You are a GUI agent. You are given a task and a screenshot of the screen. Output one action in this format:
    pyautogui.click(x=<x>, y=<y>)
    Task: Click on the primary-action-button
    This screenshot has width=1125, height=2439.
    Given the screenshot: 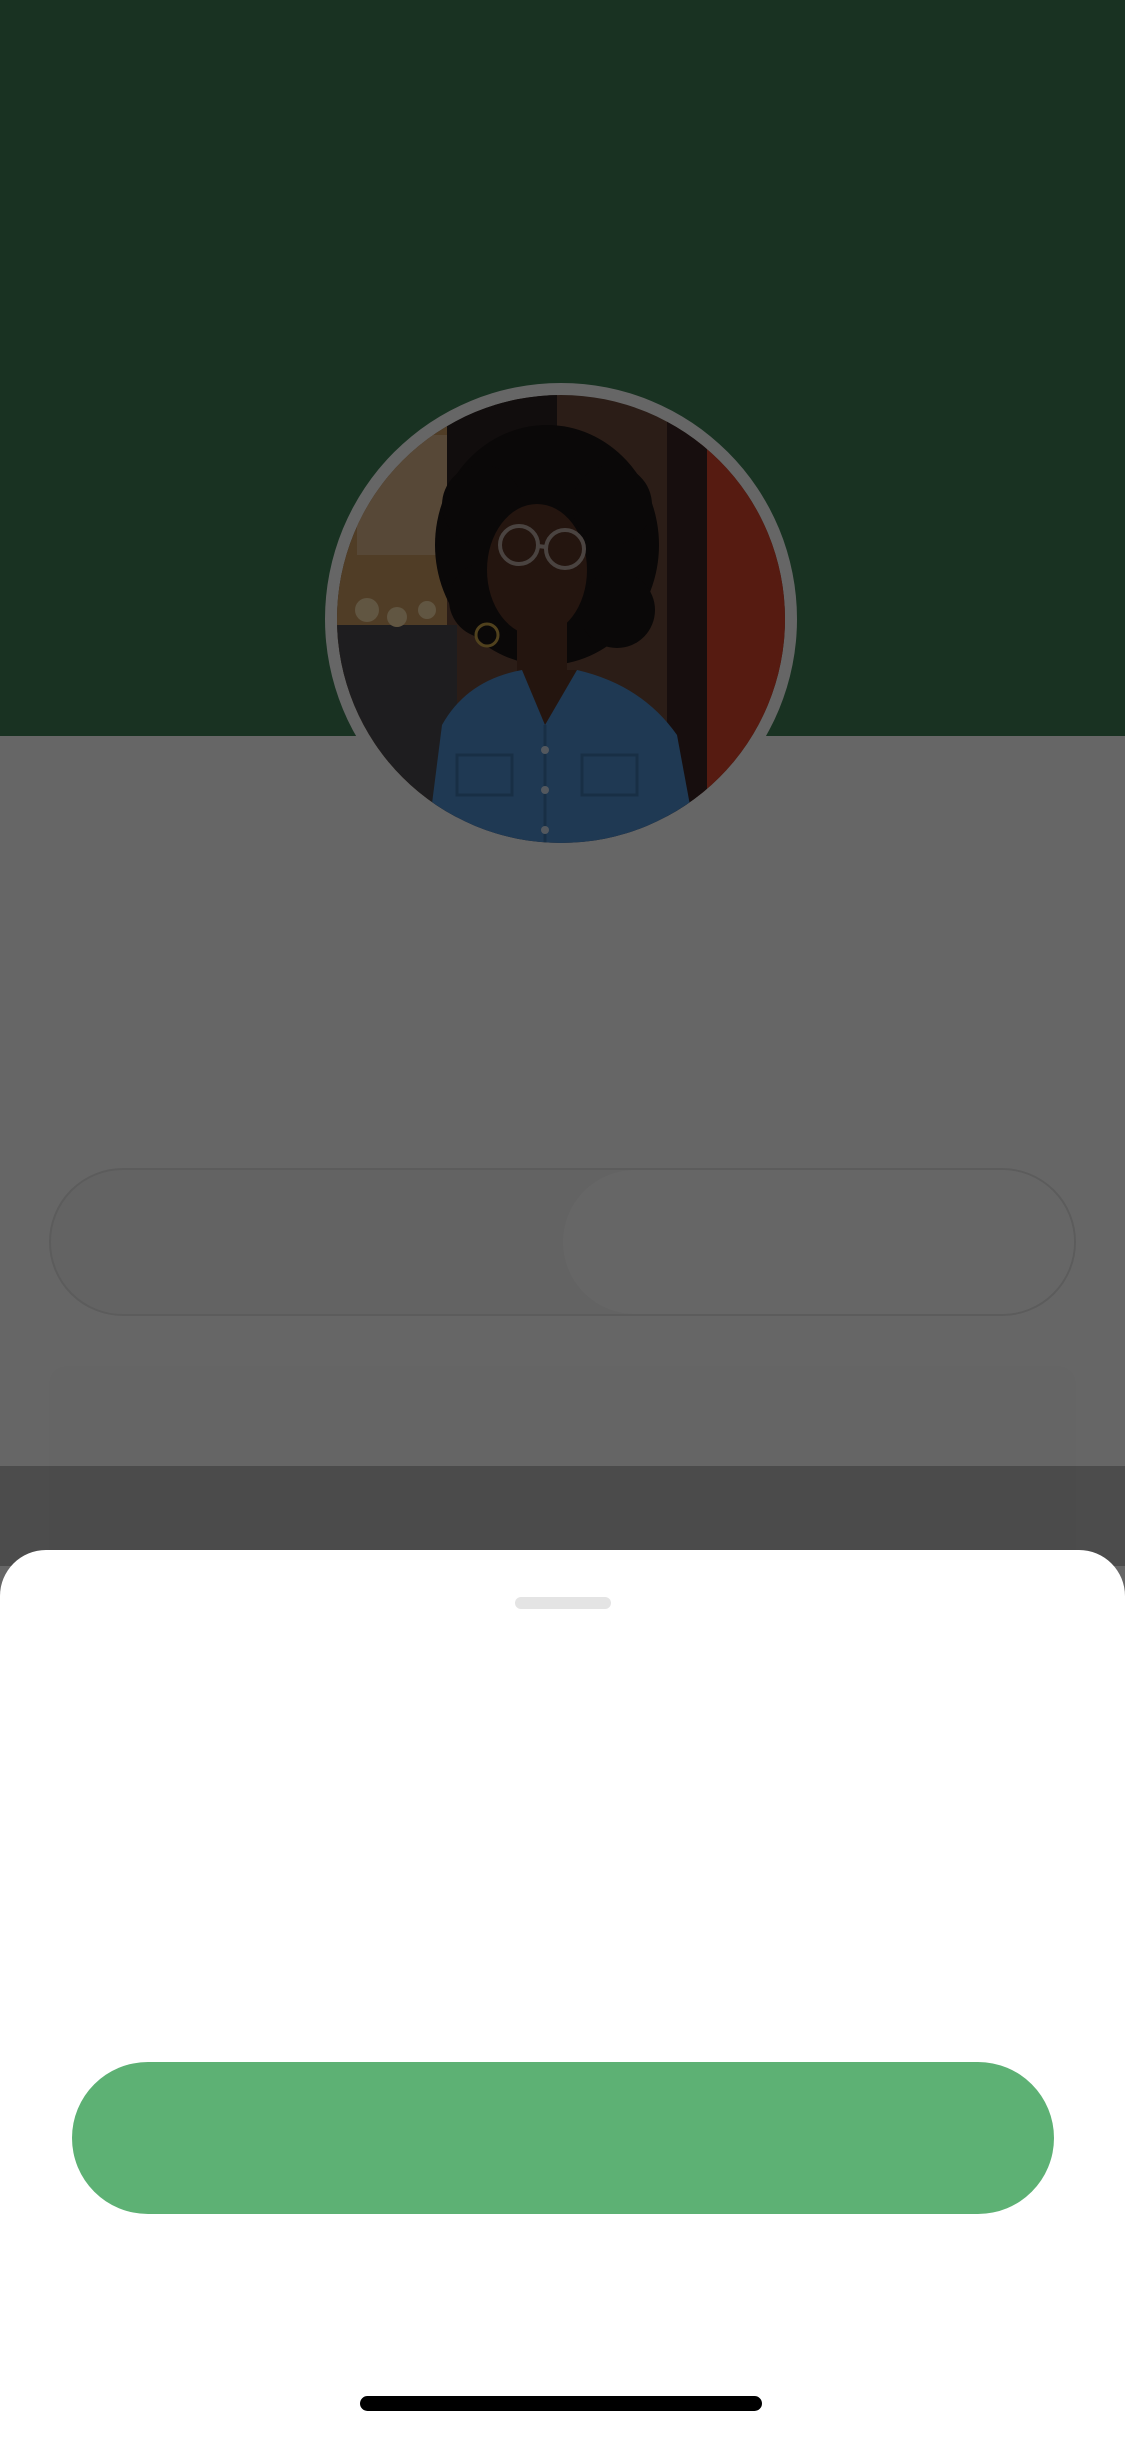 What is the action you would take?
    pyautogui.click(x=563, y=2138)
    